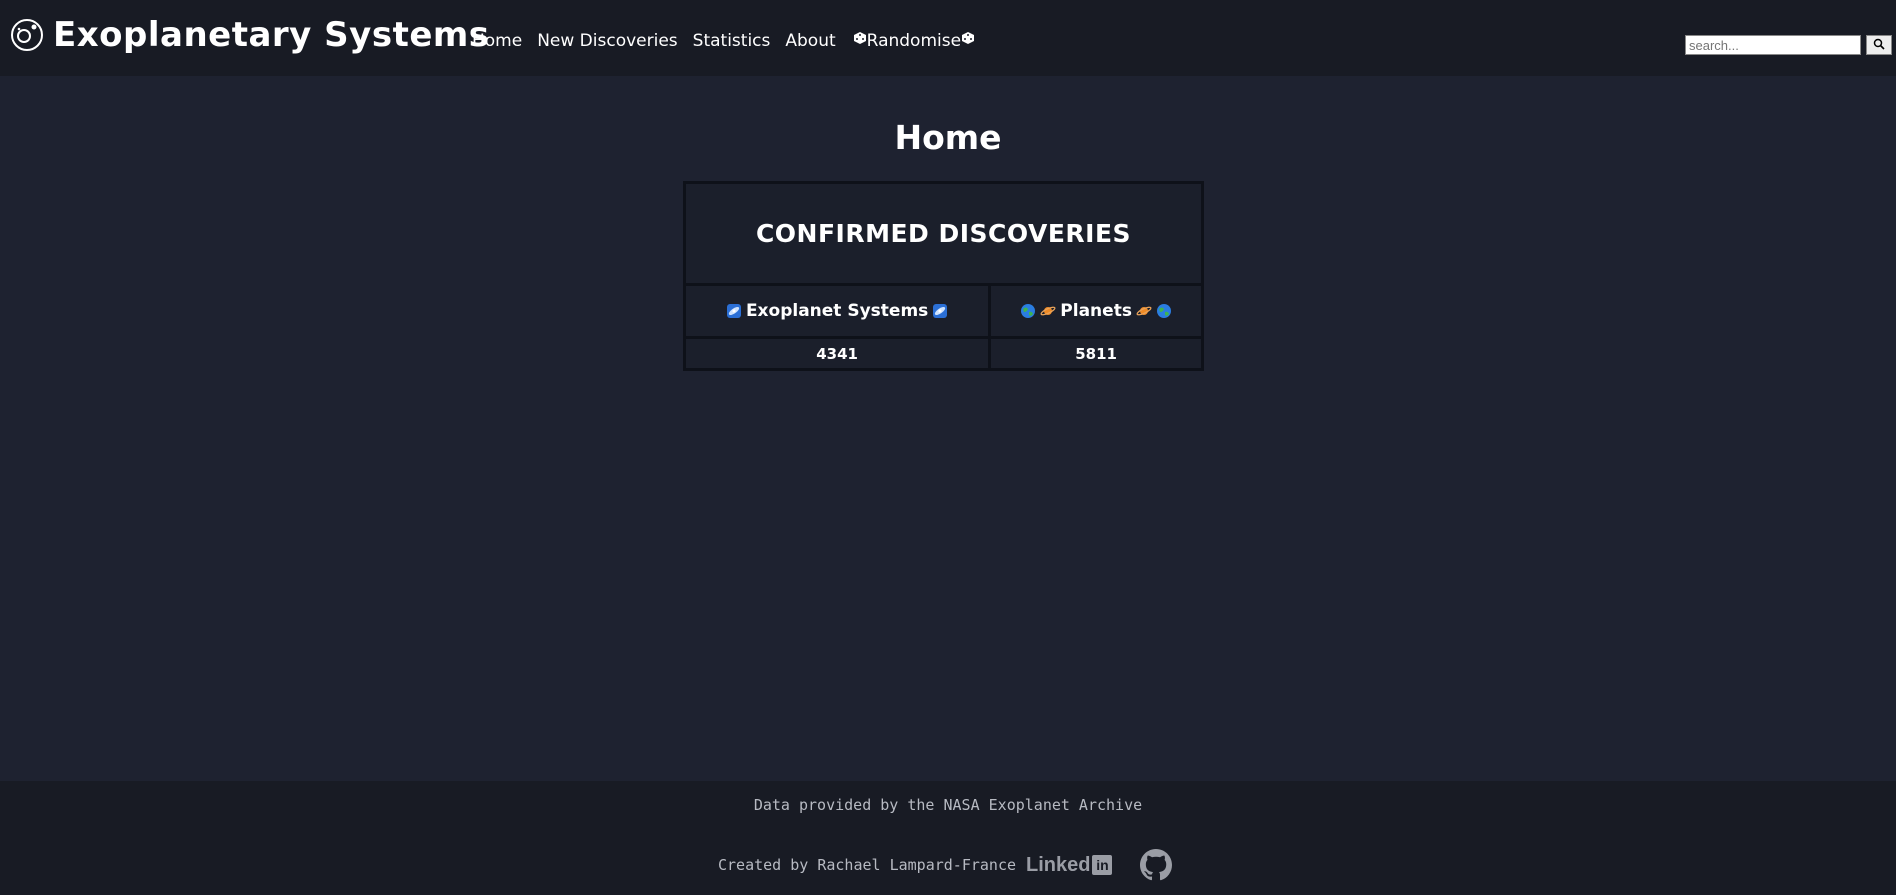  Describe the element at coordinates (948, 137) in the screenshot. I see `page-title: Home` at that location.